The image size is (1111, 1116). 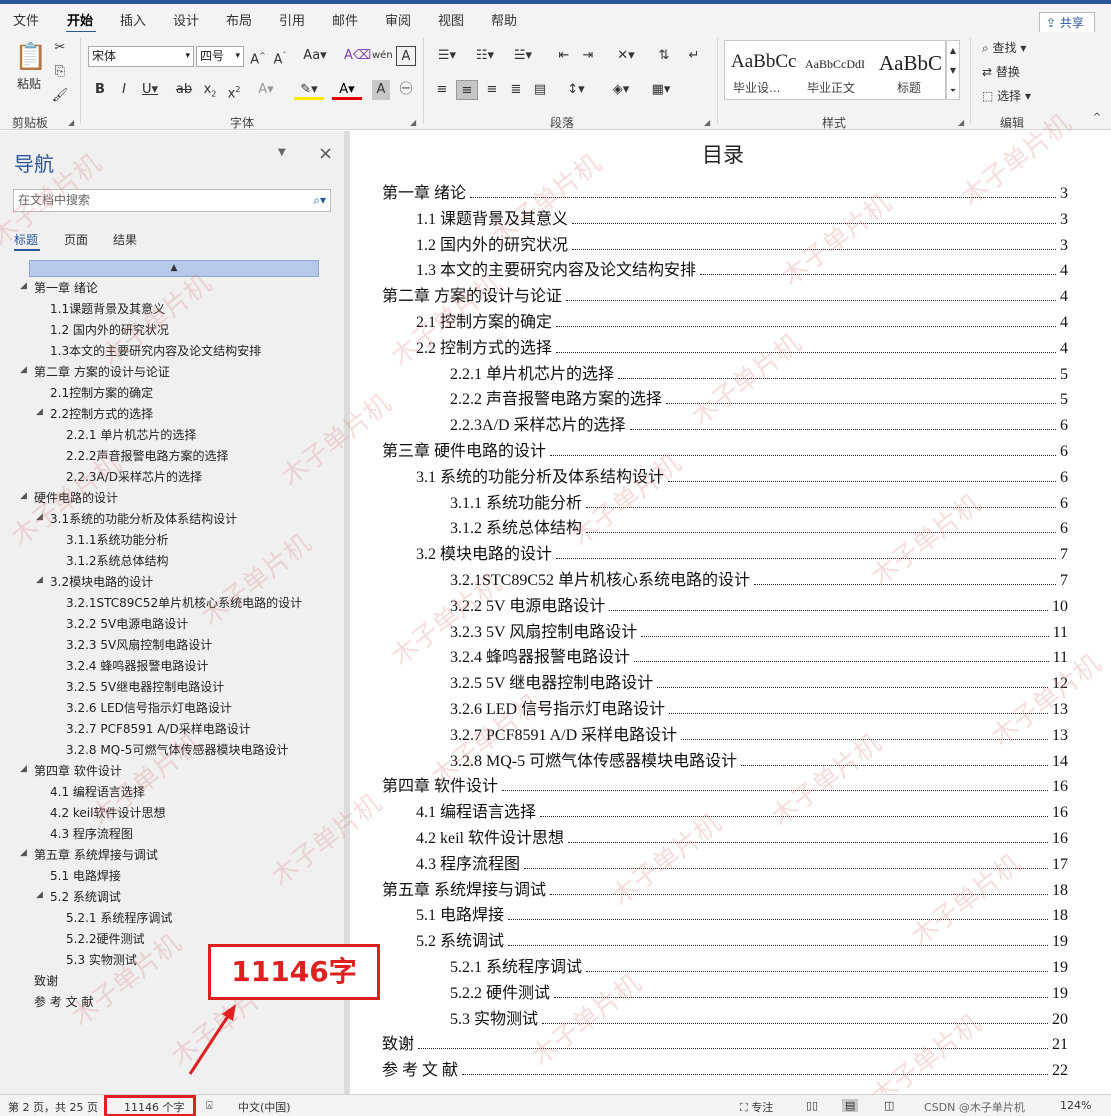 I want to click on nav-heading-item: 1.1课题背景及其意义, so click(x=107, y=308).